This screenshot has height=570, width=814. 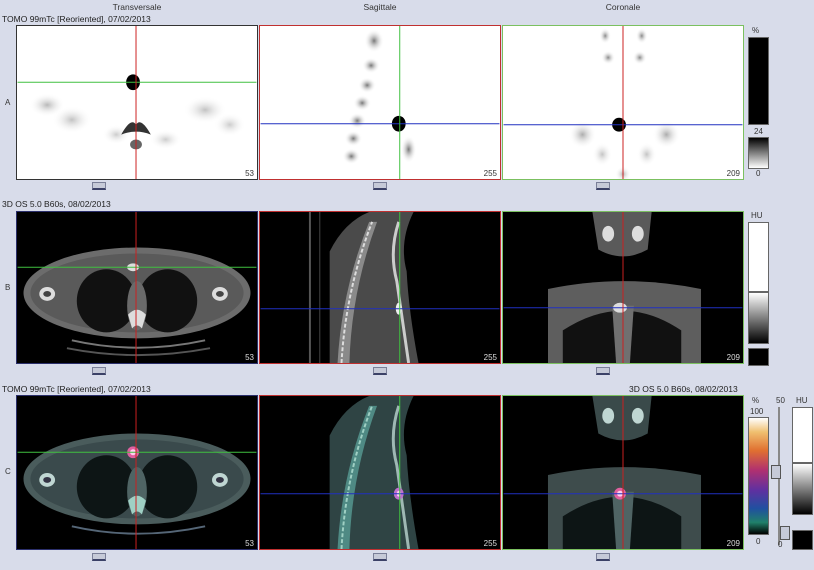 What do you see at coordinates (603, 371) in the screenshot?
I see `slice-tab-b-coronal` at bounding box center [603, 371].